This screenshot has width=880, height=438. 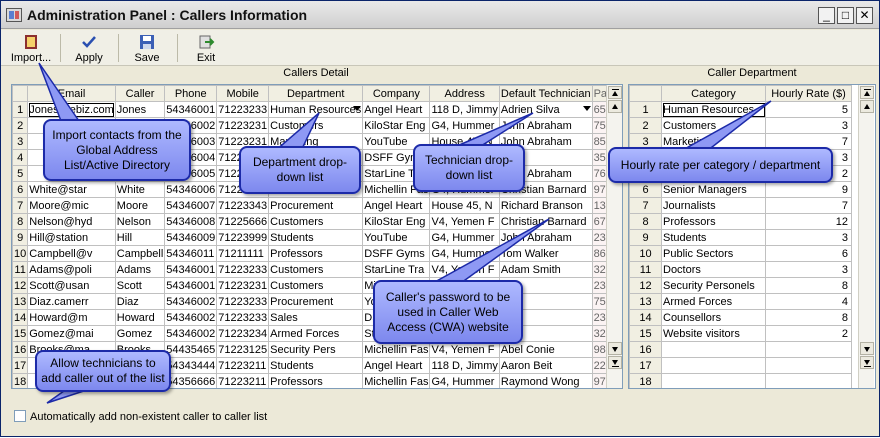 What do you see at coordinates (20, 349) in the screenshot?
I see `row-number: 16` at bounding box center [20, 349].